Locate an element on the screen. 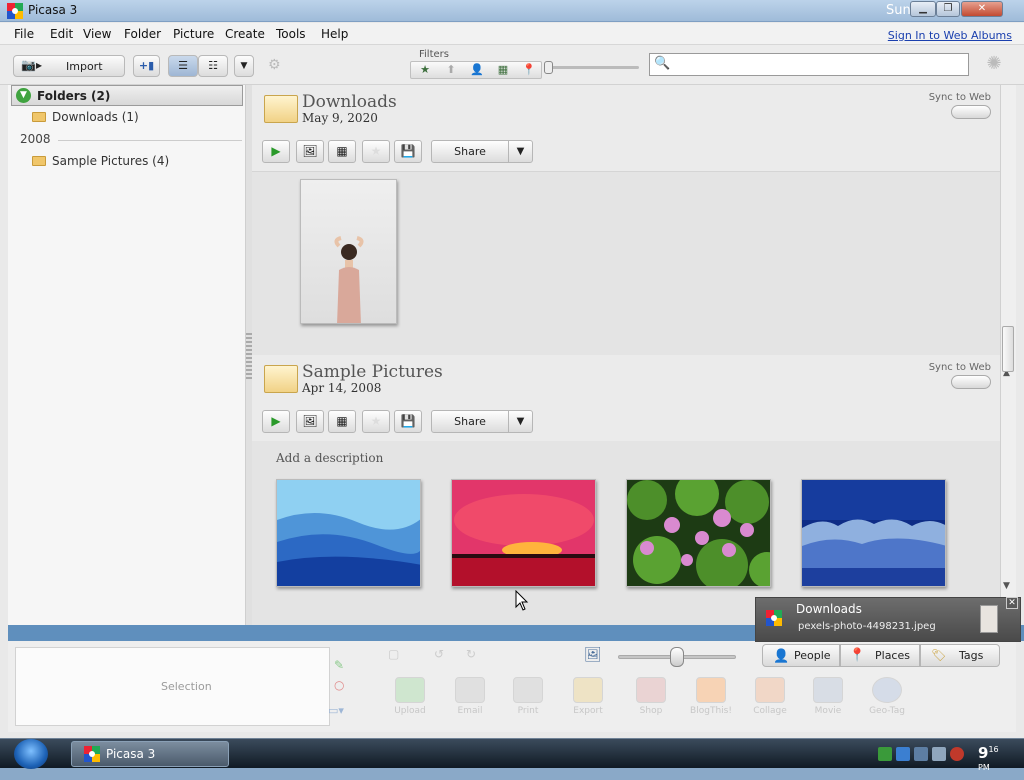  pin-icon: ✎ is located at coordinates (339, 665).